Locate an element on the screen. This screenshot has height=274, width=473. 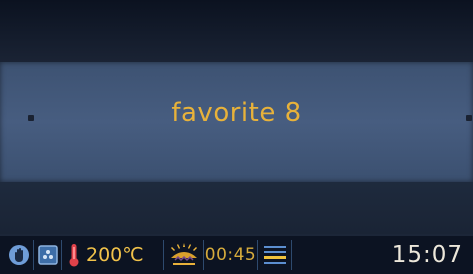
hand-icon is located at coordinates (19, 255).